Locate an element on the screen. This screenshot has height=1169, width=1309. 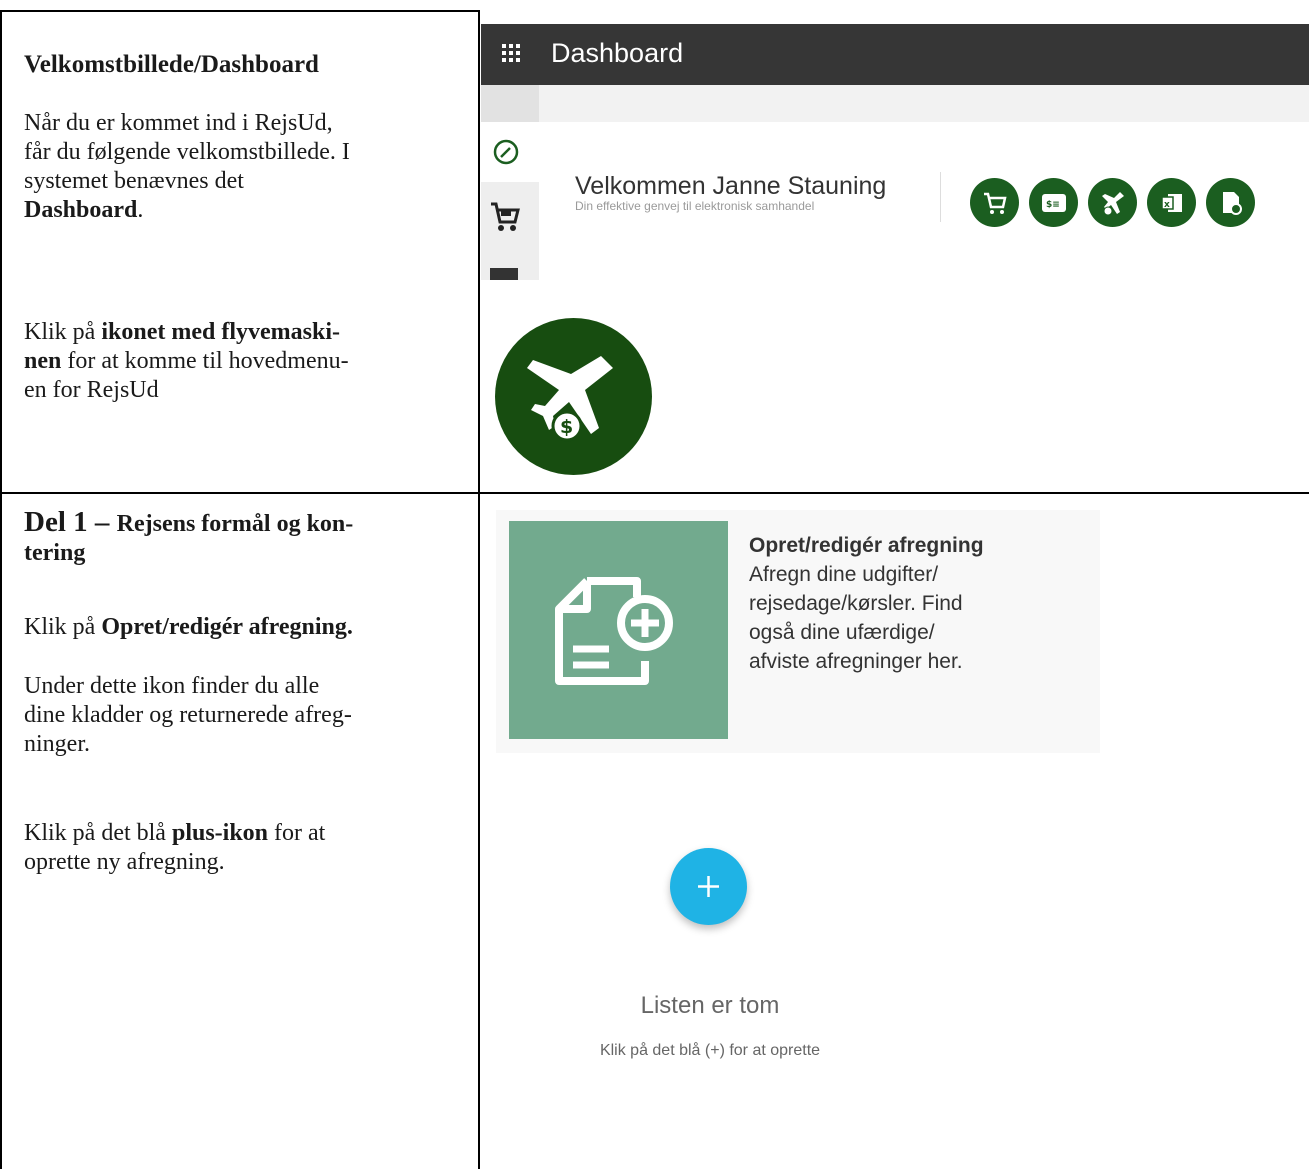
table-left-border is located at coordinates (1, 589).